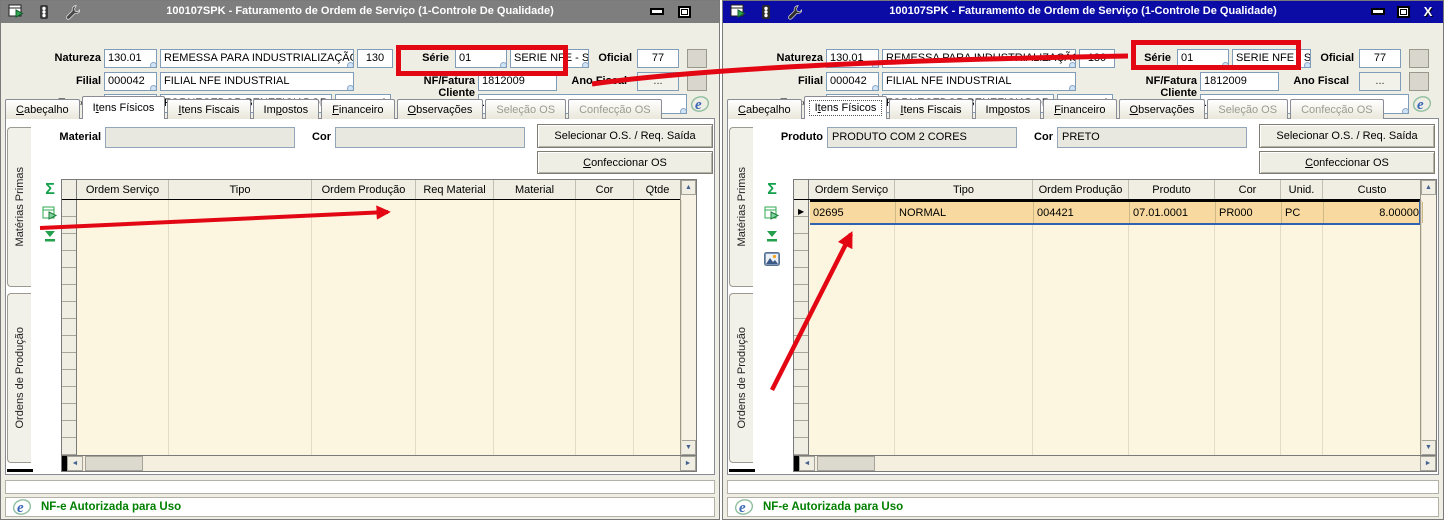  Describe the element at coordinates (922, 137) in the screenshot. I see `produto-input: PRODUTO COM 2 CORES` at that location.